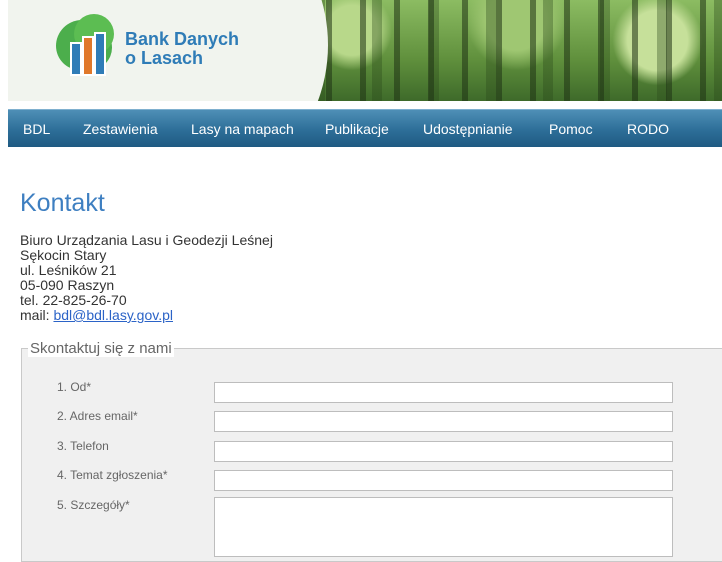 The width and height of the screenshot is (722, 562). What do you see at coordinates (468, 129) in the screenshot?
I see `nav-item-udostepnianie: Udostępnianie` at bounding box center [468, 129].